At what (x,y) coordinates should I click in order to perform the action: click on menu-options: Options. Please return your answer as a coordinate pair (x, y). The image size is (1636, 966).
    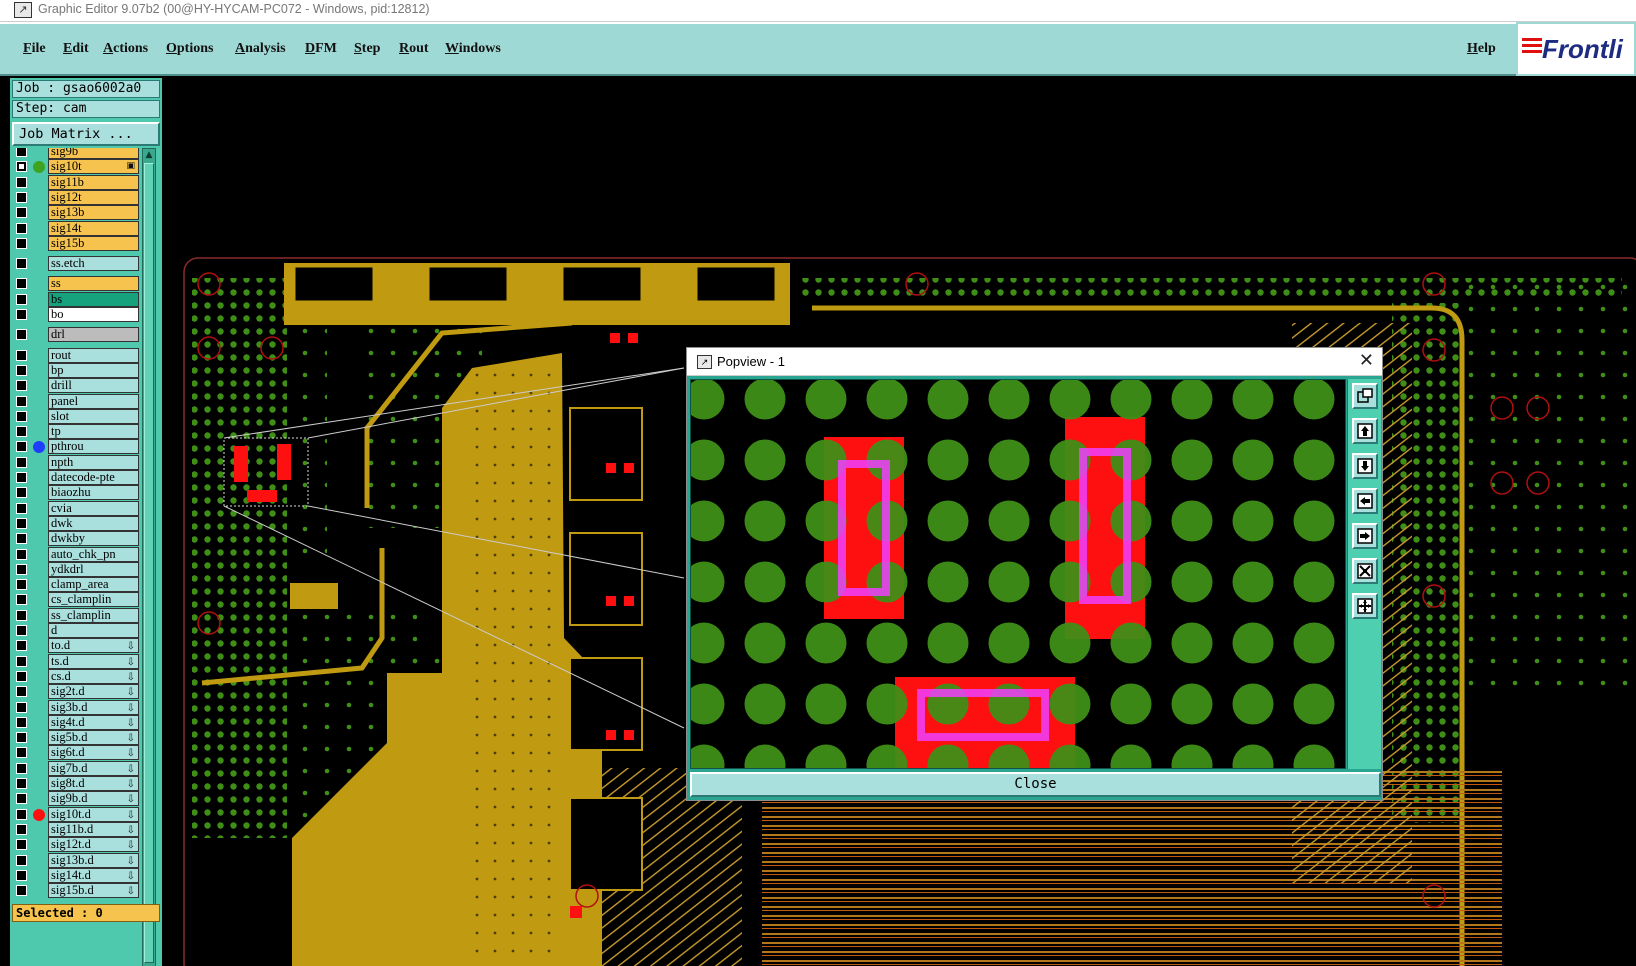
    Looking at the image, I should click on (189, 49).